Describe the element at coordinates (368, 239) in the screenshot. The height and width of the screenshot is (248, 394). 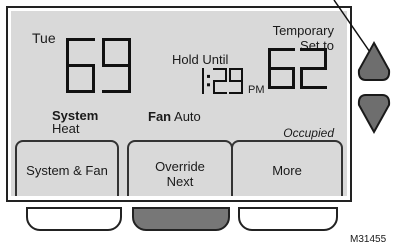
I see `model-code: M31455` at that location.